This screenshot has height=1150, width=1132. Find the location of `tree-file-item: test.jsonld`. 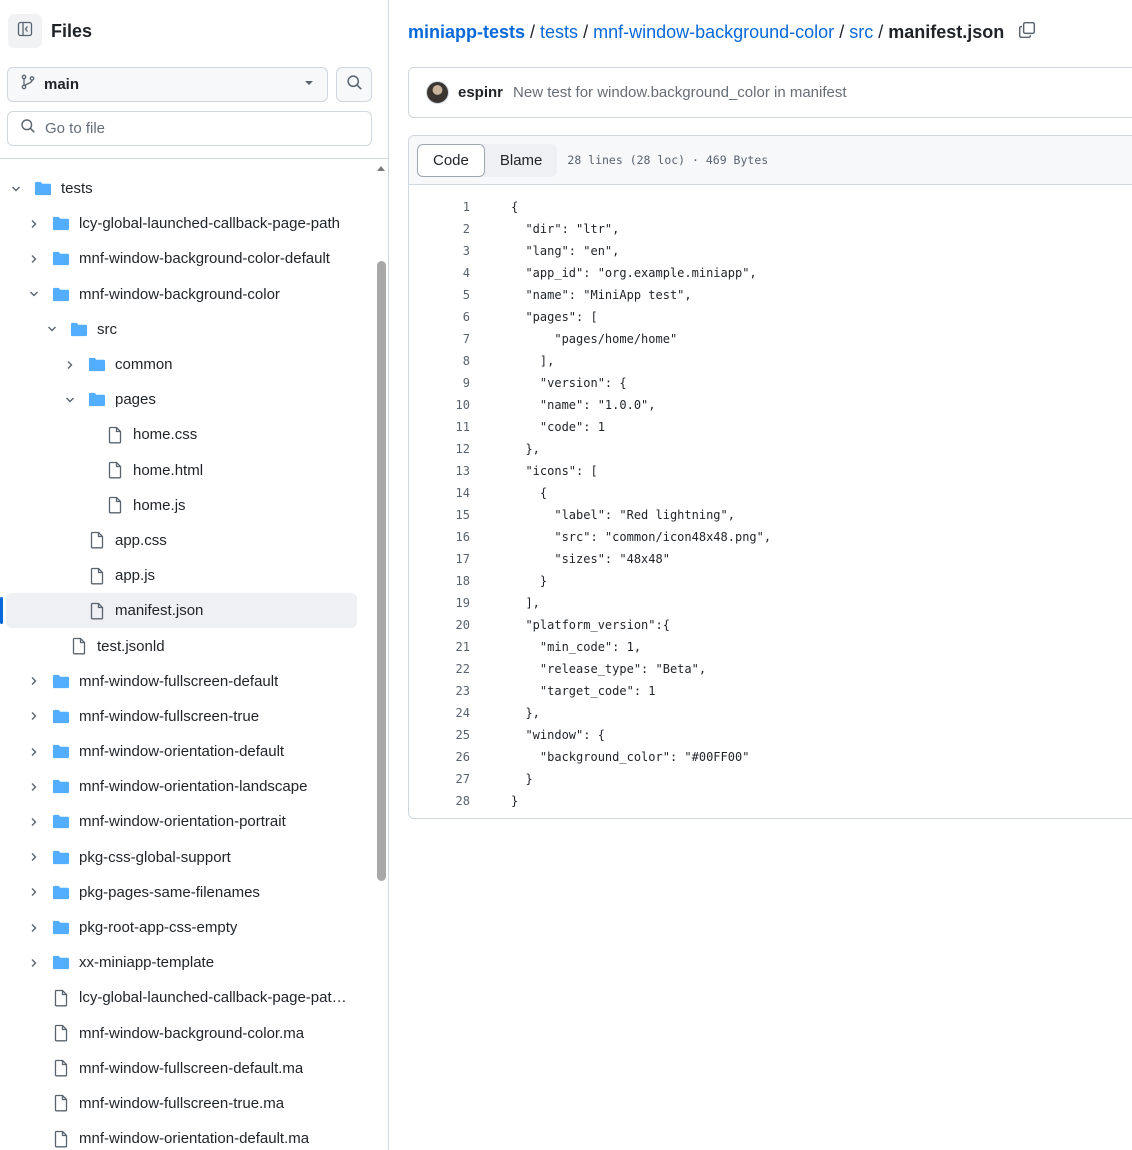

tree-file-item: test.jsonld is located at coordinates (187, 645).